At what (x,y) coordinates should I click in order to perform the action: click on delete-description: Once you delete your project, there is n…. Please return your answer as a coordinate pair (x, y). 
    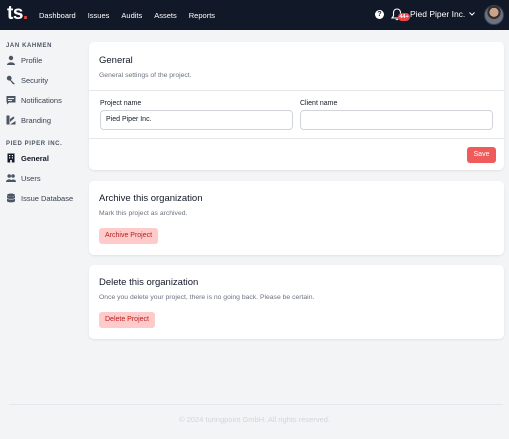
    Looking at the image, I should click on (207, 297).